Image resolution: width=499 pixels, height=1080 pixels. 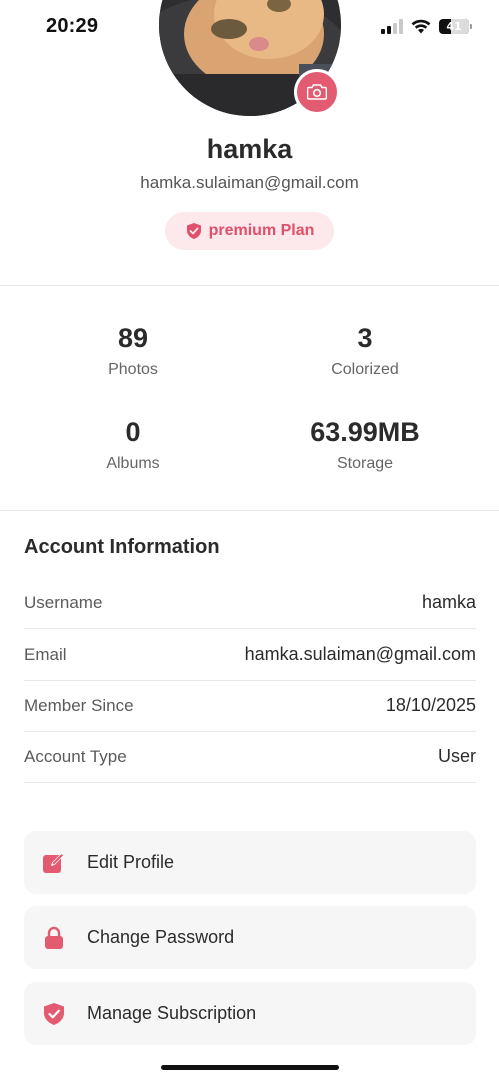 I want to click on info-row-account-type: Account Type User, so click(x=250, y=757).